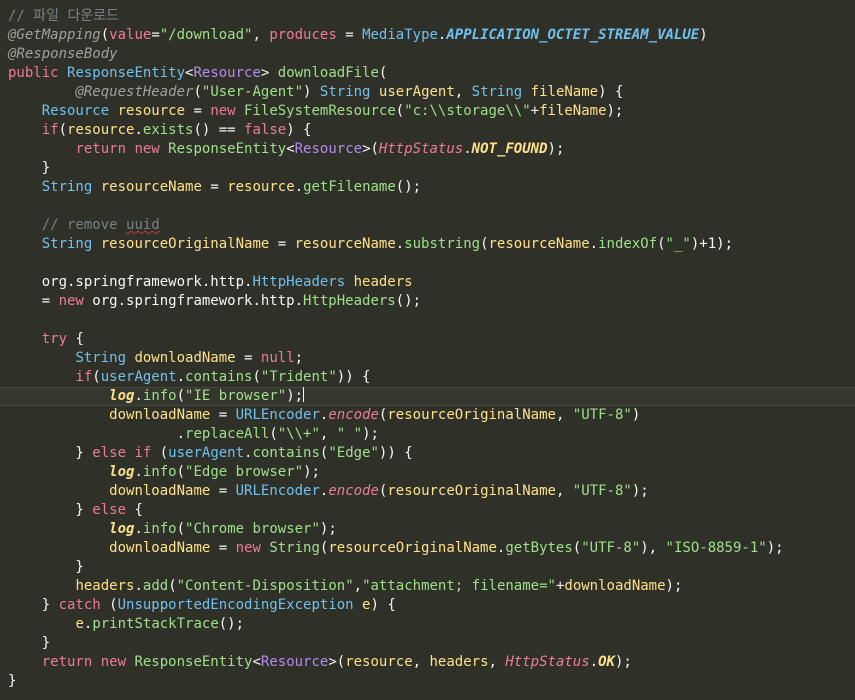 Image resolution: width=855 pixels, height=700 pixels. Describe the element at coordinates (265, 586) in the screenshot. I see `code-token: "Content-Disposition"` at that location.